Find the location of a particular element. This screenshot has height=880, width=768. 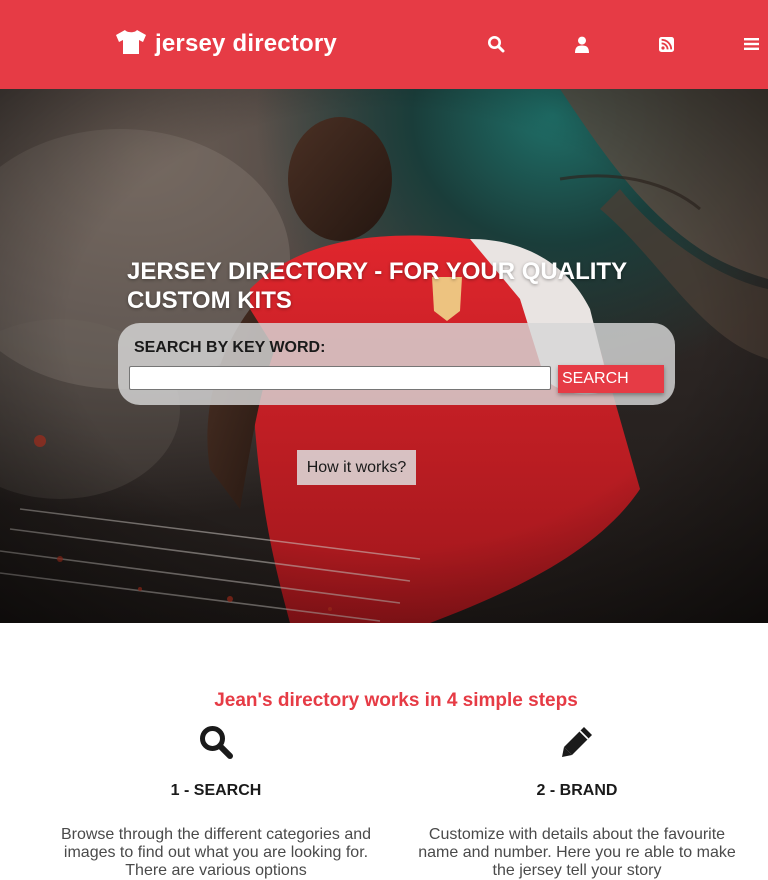

rss-icon is located at coordinates (666, 44).